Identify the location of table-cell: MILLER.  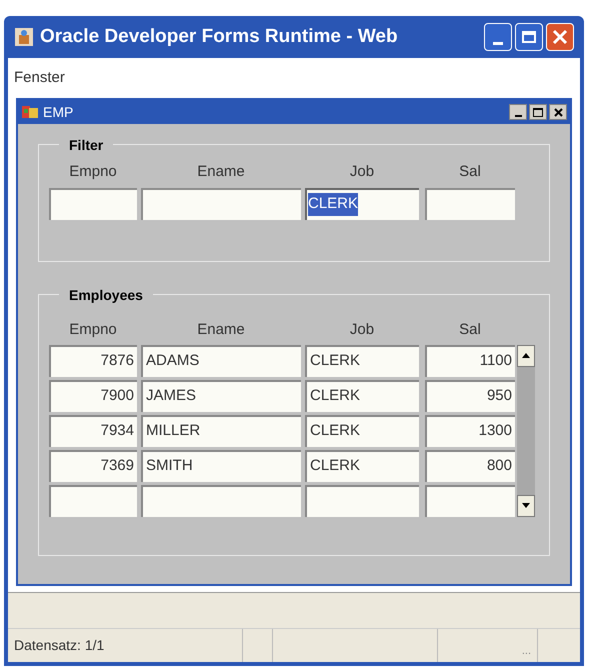
(221, 430).